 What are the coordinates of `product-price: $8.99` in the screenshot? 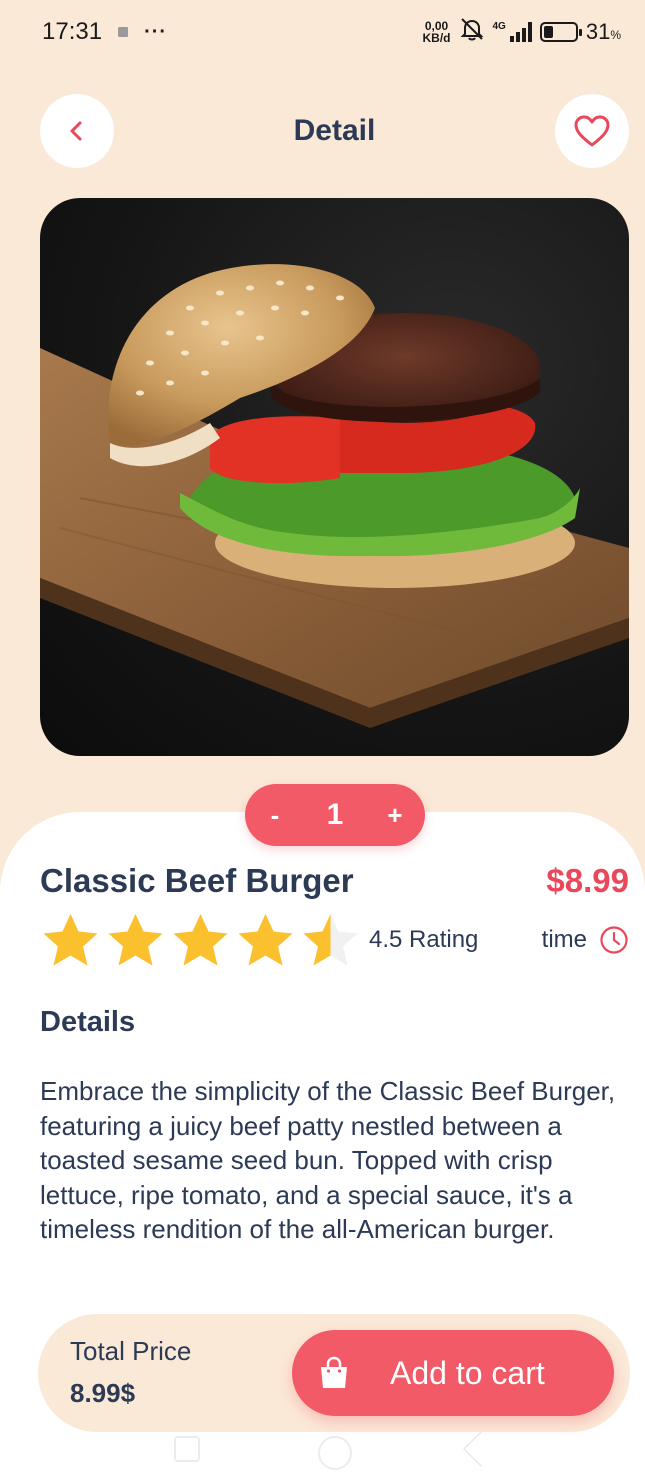 It's located at (587, 880).